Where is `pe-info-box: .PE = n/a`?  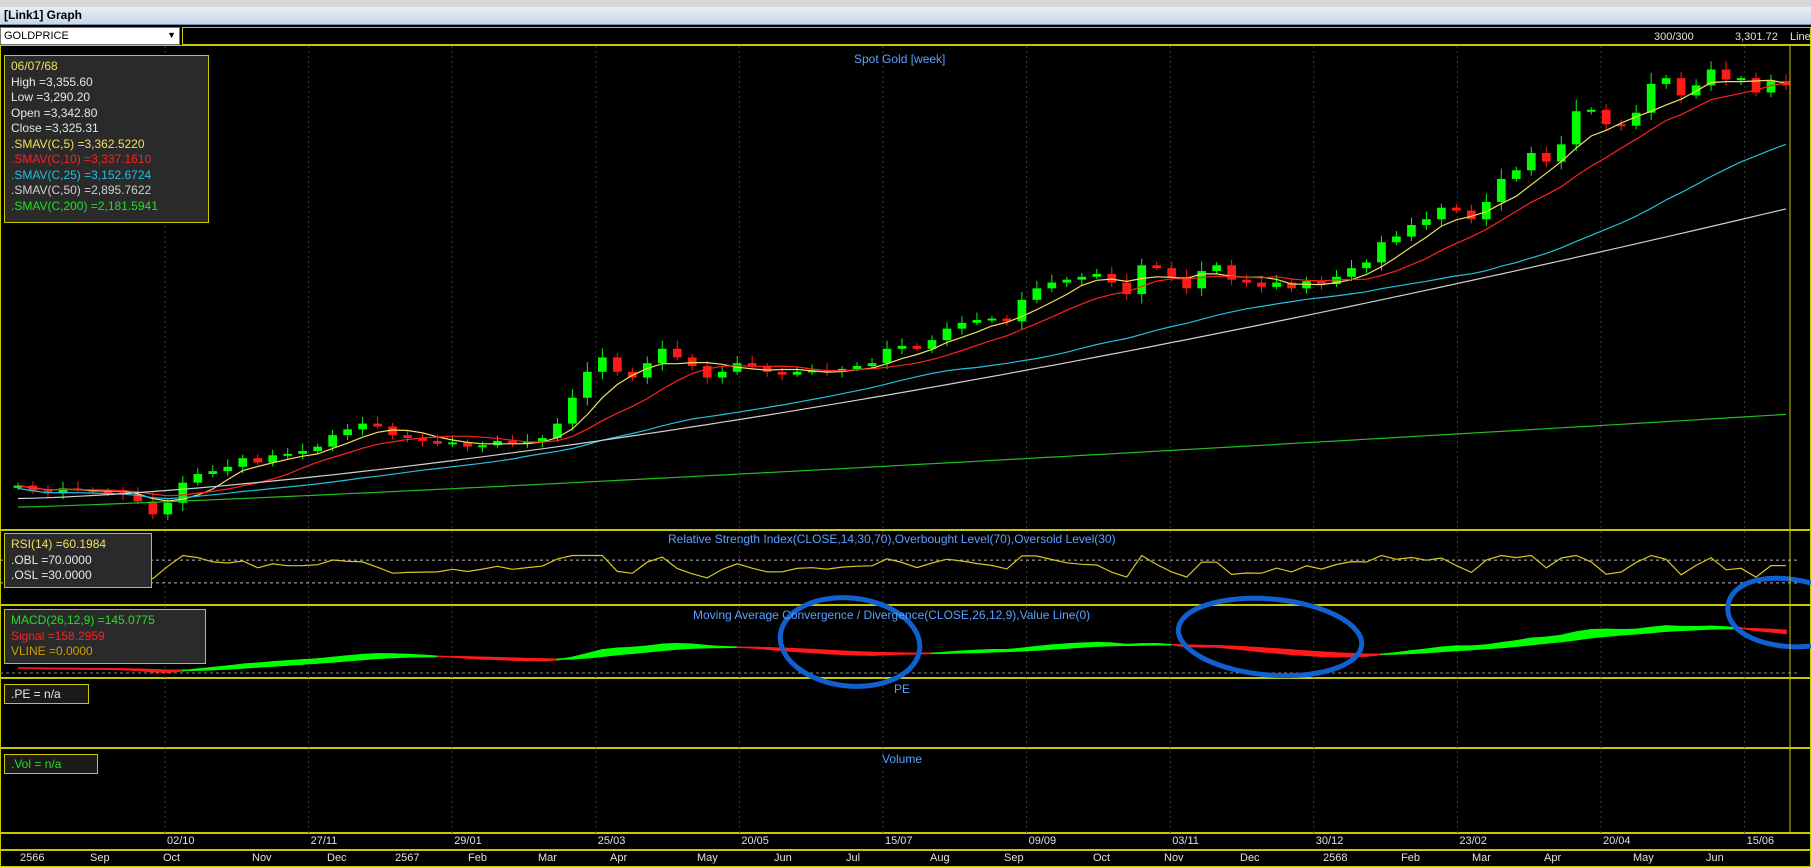
pe-info-box: .PE = n/a is located at coordinates (46, 694).